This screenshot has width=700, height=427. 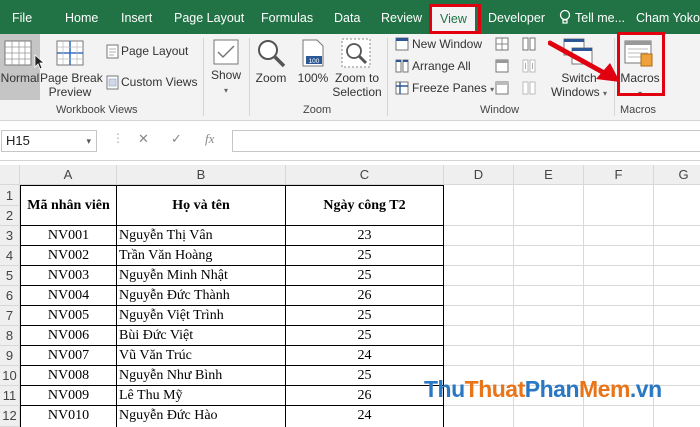 What do you see at coordinates (347, 17) in the screenshot?
I see `tab-data: Data` at bounding box center [347, 17].